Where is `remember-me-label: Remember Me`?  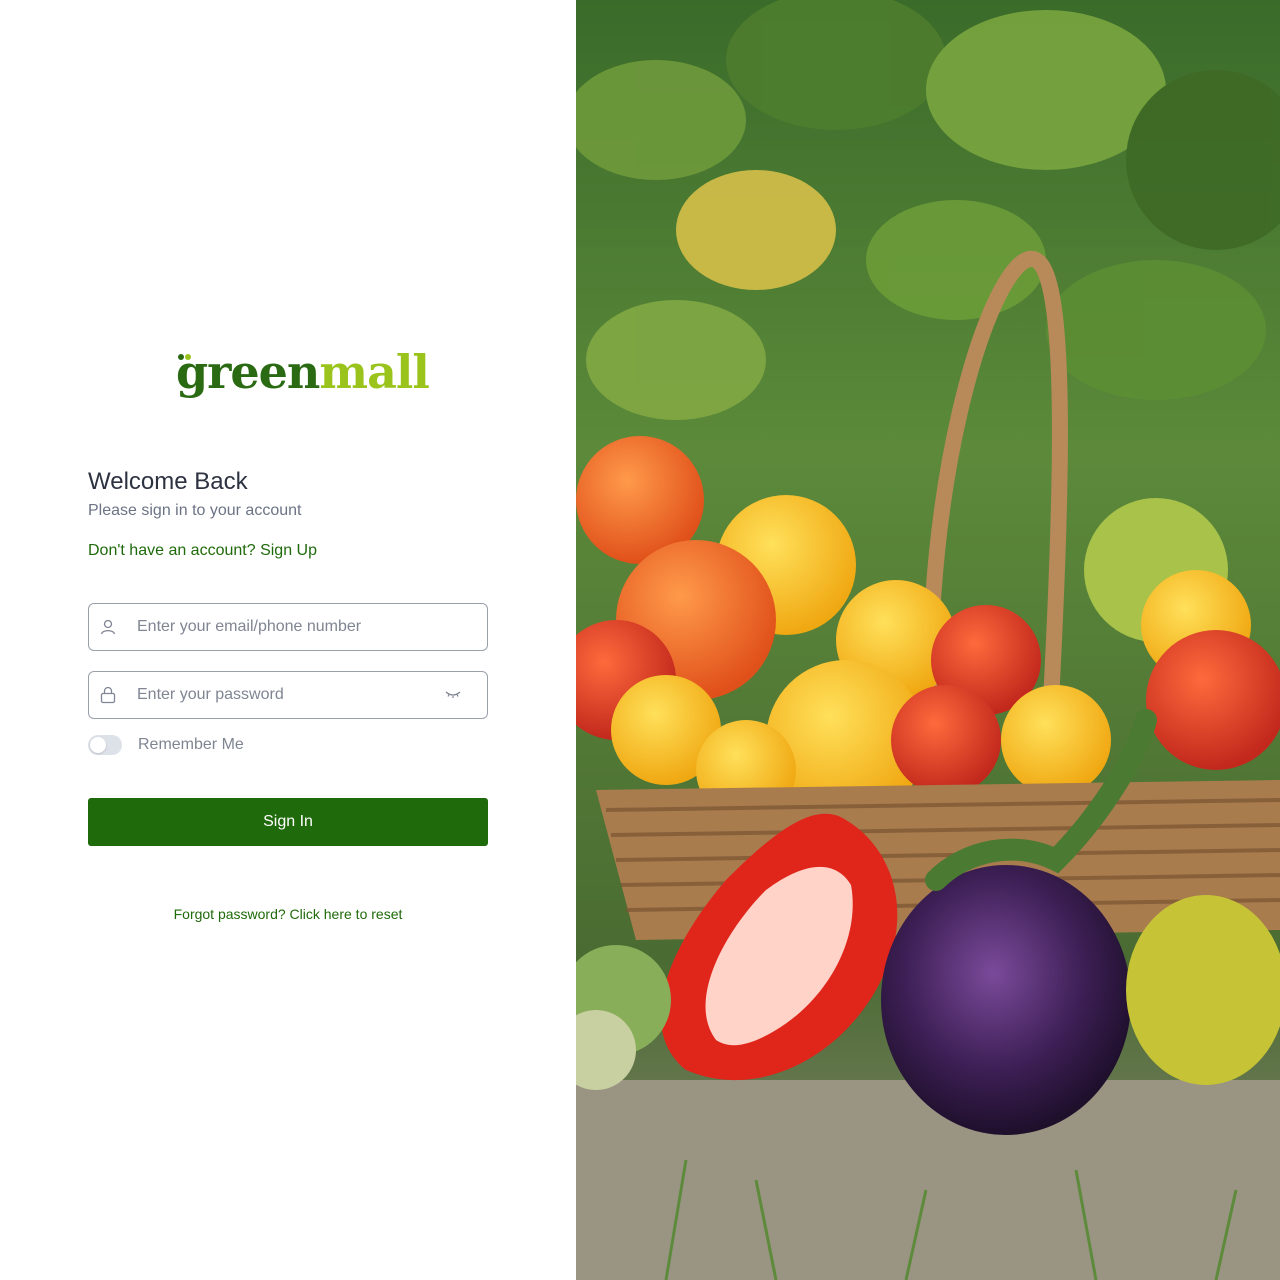 remember-me-label: Remember Me is located at coordinates (191, 744).